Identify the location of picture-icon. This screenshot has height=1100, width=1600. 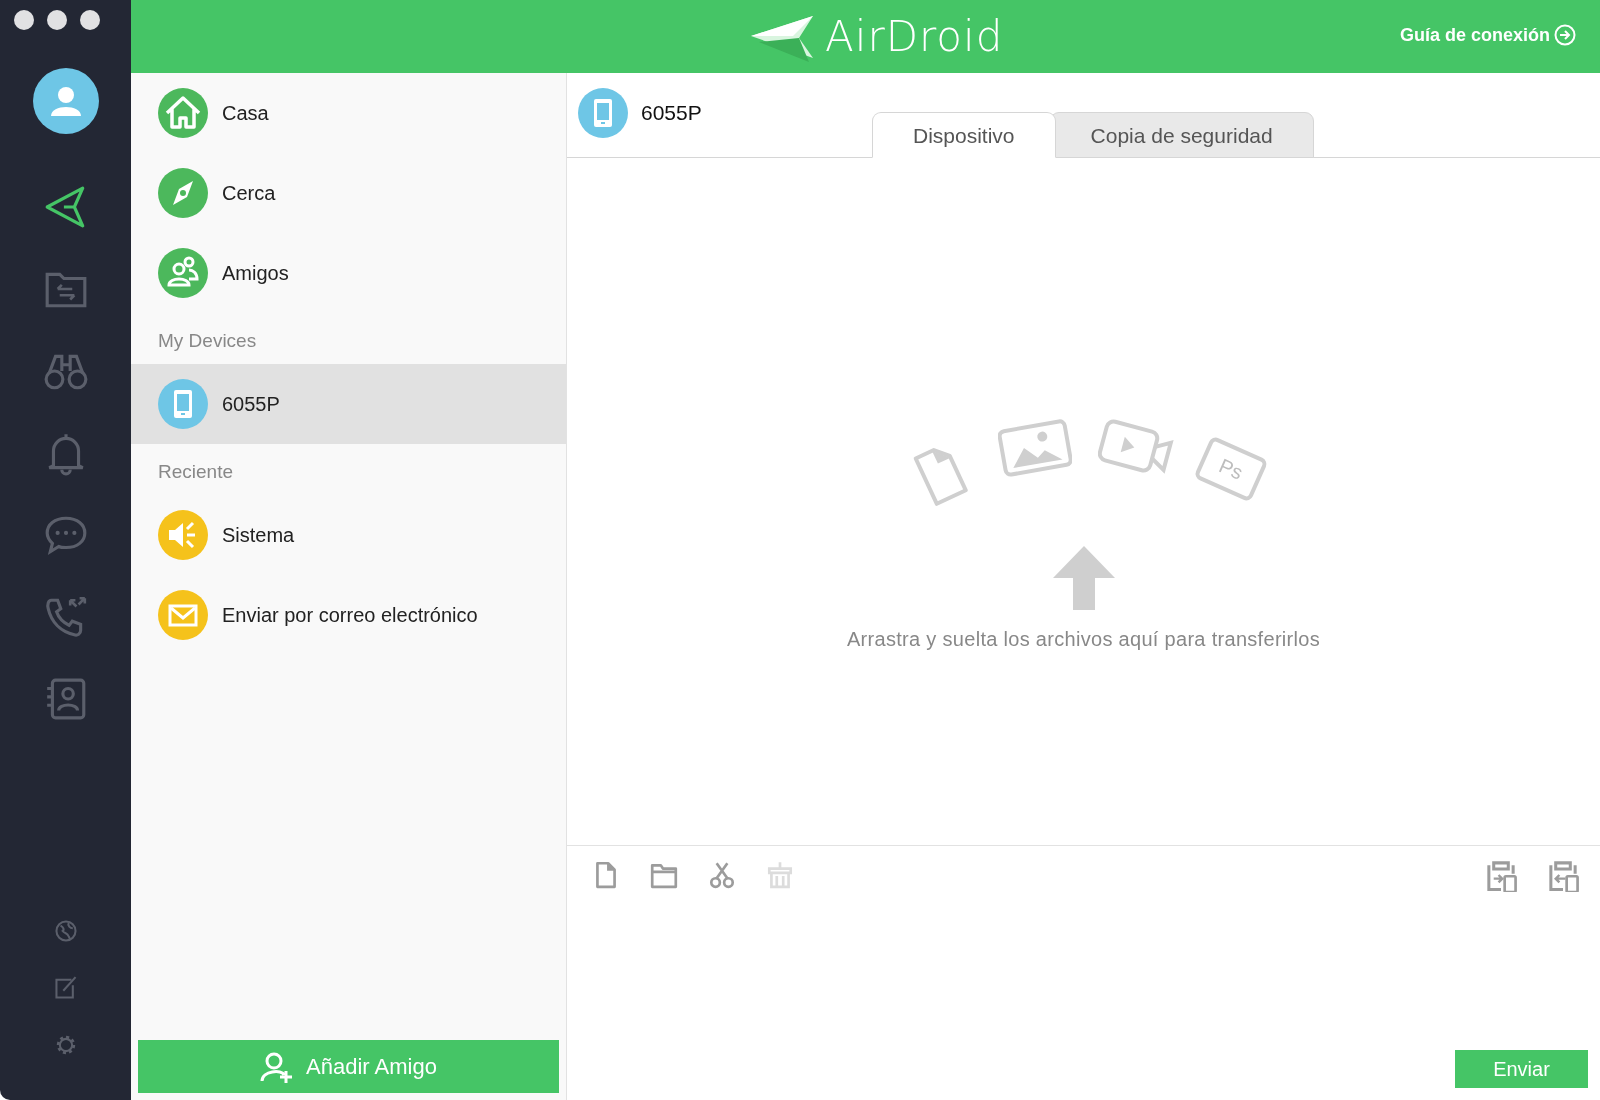
(1034, 447).